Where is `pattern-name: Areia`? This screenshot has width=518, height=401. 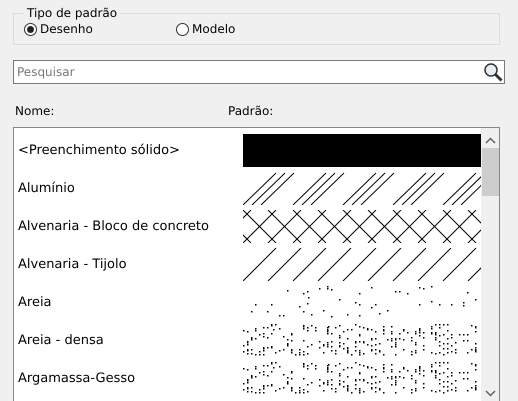 pattern-name: Areia is located at coordinates (130, 302).